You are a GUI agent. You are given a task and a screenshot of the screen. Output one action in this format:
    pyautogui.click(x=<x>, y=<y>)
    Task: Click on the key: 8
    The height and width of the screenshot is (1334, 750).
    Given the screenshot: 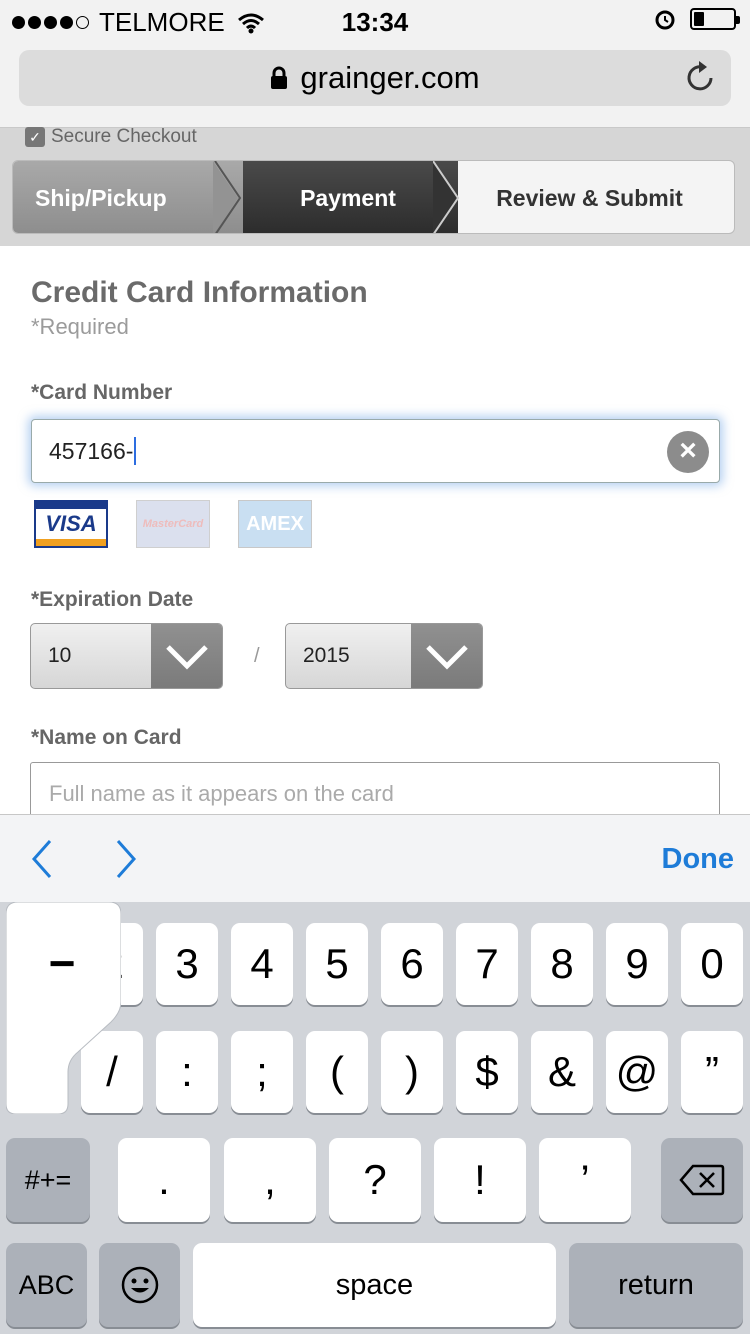 What is the action you would take?
    pyautogui.click(x=562, y=964)
    